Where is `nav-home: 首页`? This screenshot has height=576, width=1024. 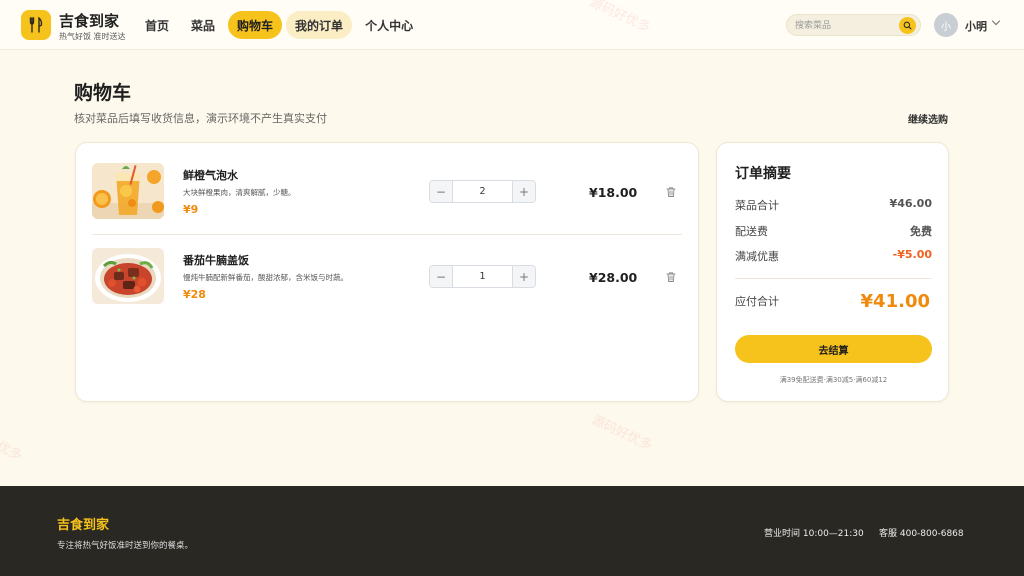
nav-home: 首页 is located at coordinates (157, 25).